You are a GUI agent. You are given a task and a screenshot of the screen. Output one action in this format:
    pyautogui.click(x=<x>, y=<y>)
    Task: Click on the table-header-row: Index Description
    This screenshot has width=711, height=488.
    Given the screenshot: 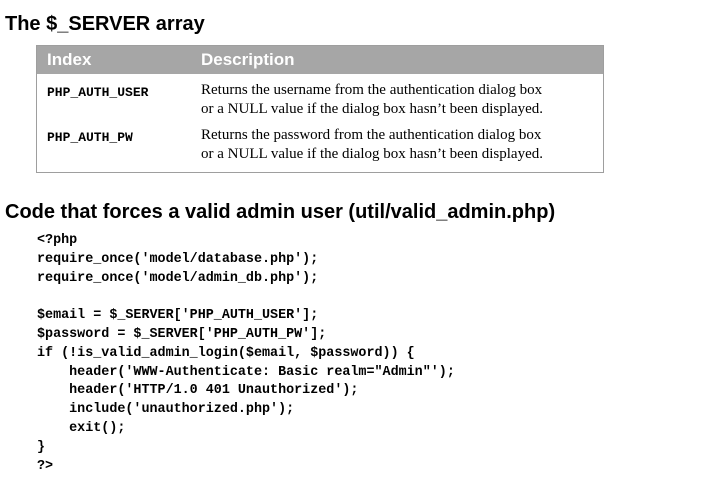 What is the action you would take?
    pyautogui.click(x=320, y=59)
    